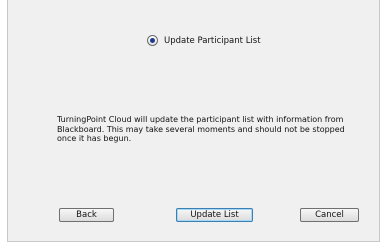 The image size is (388, 246). I want to click on back-button: Back, so click(86, 215).